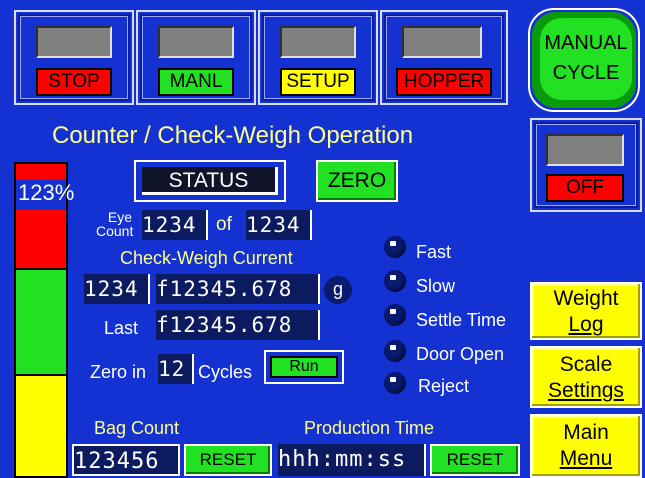 This screenshot has width=645, height=478. Describe the element at coordinates (225, 372) in the screenshot. I see `cycles-label: Cycles` at that location.